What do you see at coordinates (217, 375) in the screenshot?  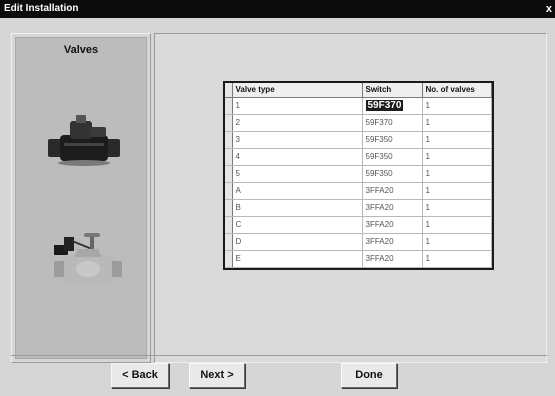 I see `next-button: Next >` at bounding box center [217, 375].